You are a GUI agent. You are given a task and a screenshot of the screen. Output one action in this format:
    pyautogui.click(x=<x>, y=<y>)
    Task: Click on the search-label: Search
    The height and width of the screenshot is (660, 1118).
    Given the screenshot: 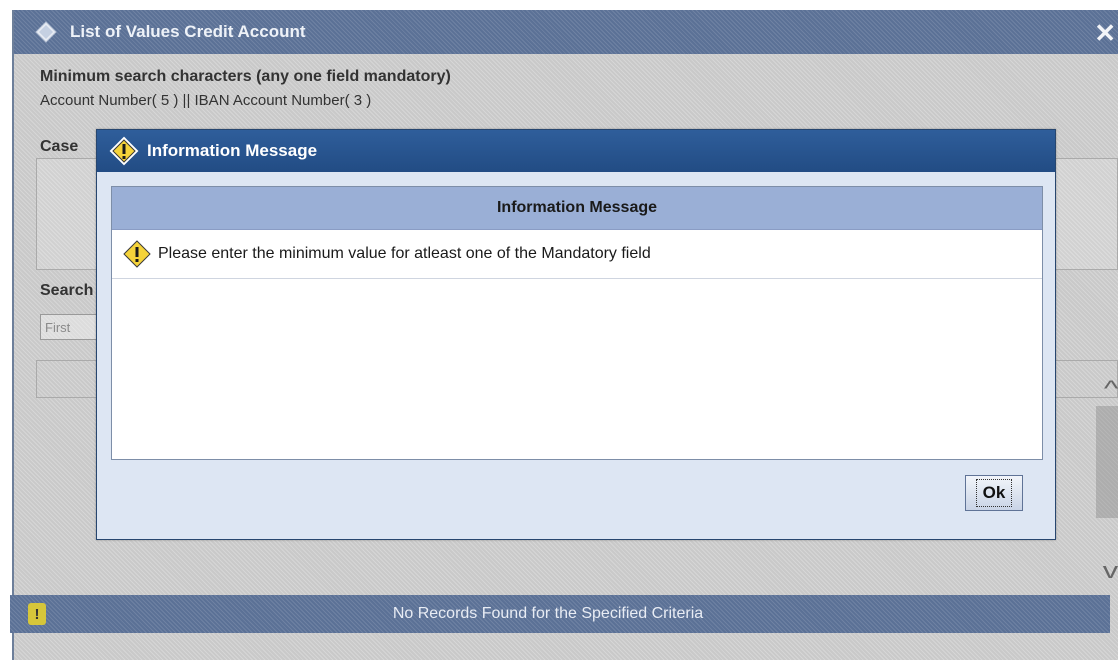 What is the action you would take?
    pyautogui.click(x=67, y=290)
    